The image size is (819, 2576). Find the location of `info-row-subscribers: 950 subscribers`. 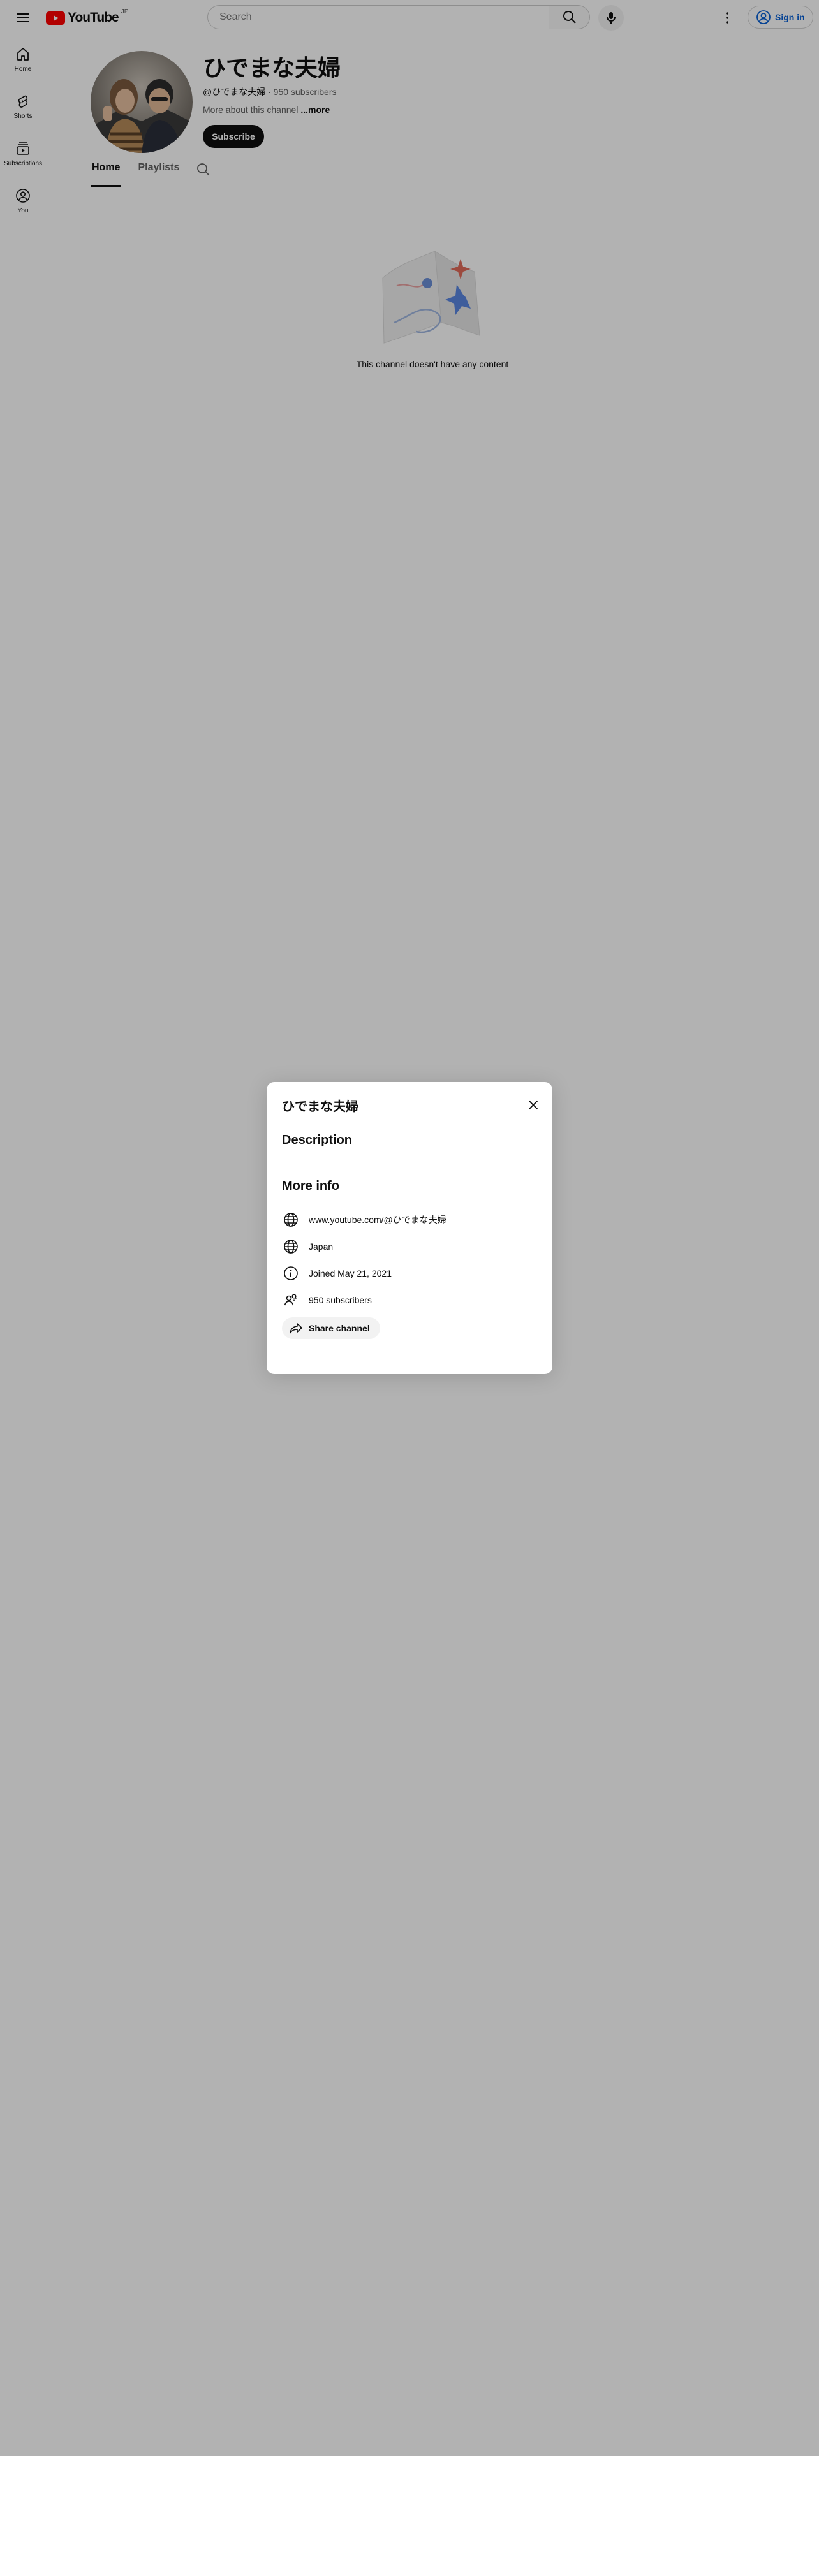

info-row-subscribers: 950 subscribers is located at coordinates (327, 1300).